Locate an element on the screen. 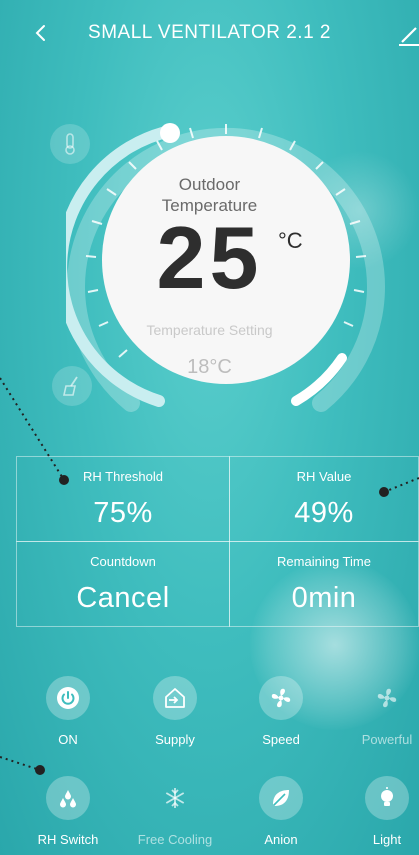 The height and width of the screenshot is (855, 419). power-label: ON is located at coordinates (68, 739).